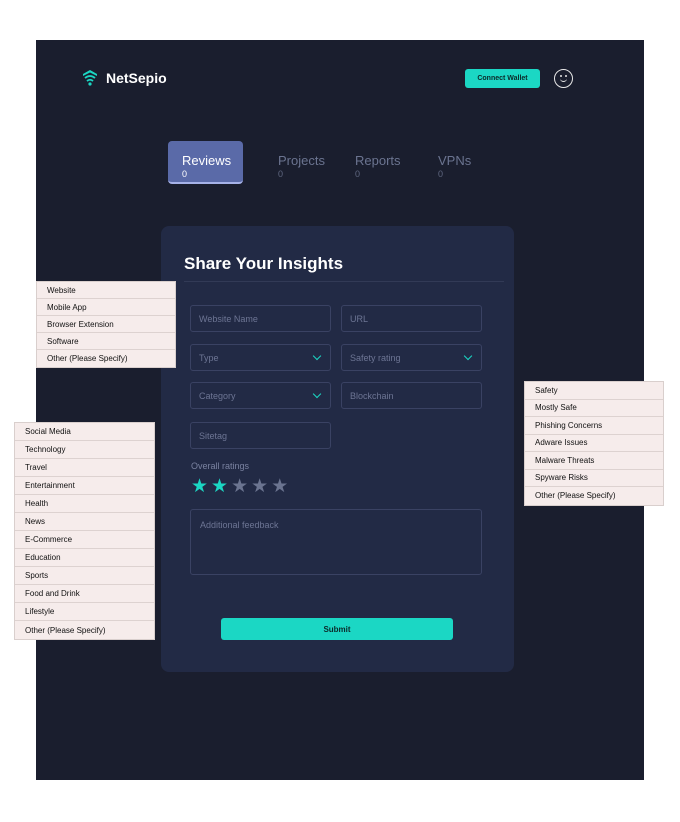 The height and width of the screenshot is (822, 680). Describe the element at coordinates (264, 263) in the screenshot. I see `form-title: Share Your Insights` at that location.